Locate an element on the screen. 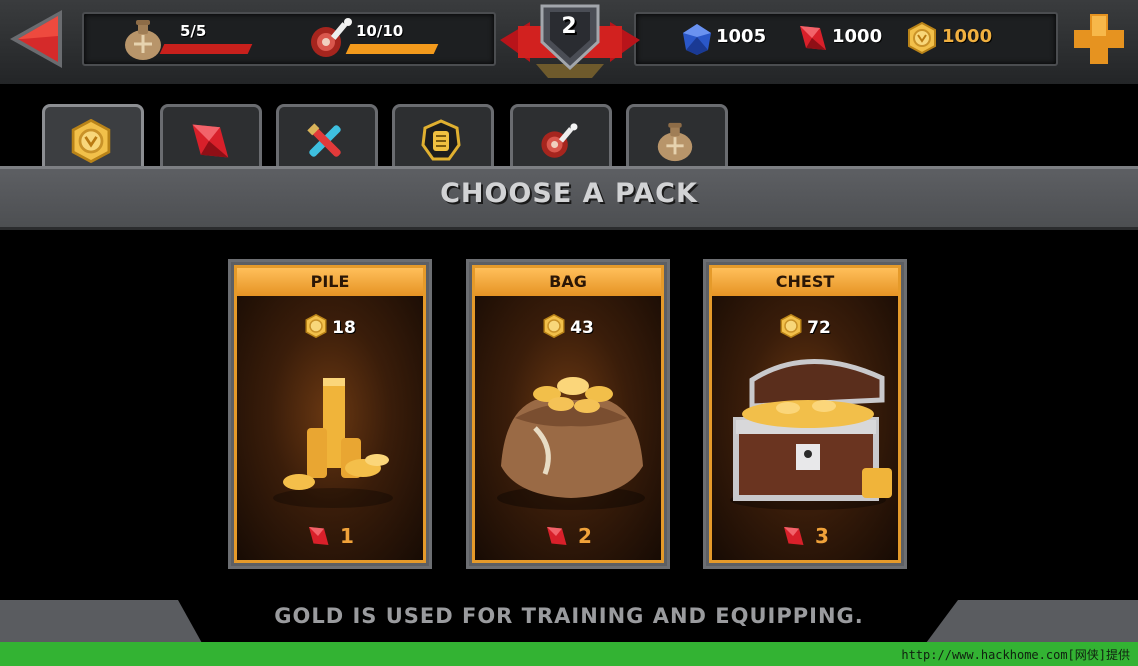 This screenshot has width=1138, height=666. pack-name: BAG is located at coordinates (568, 282).